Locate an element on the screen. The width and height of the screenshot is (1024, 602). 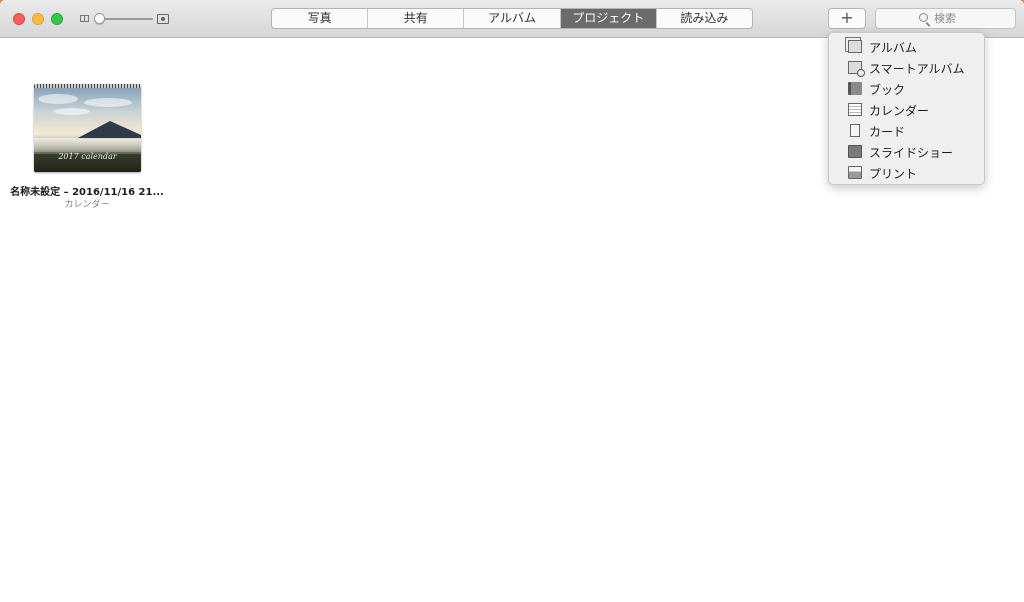
book-icon is located at coordinates (855, 88).